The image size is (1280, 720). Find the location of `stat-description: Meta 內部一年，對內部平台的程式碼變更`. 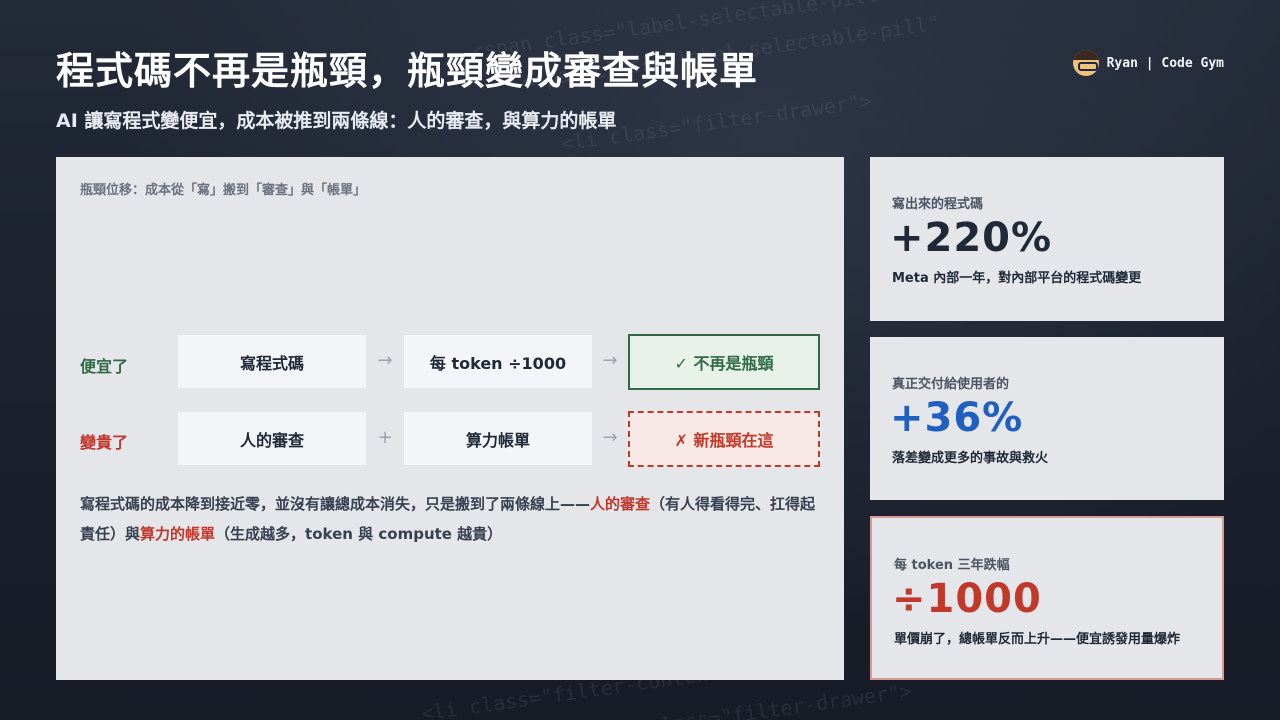

stat-description: Meta 內部一年，對內部平台的程式碼變更 is located at coordinates (1017, 278).